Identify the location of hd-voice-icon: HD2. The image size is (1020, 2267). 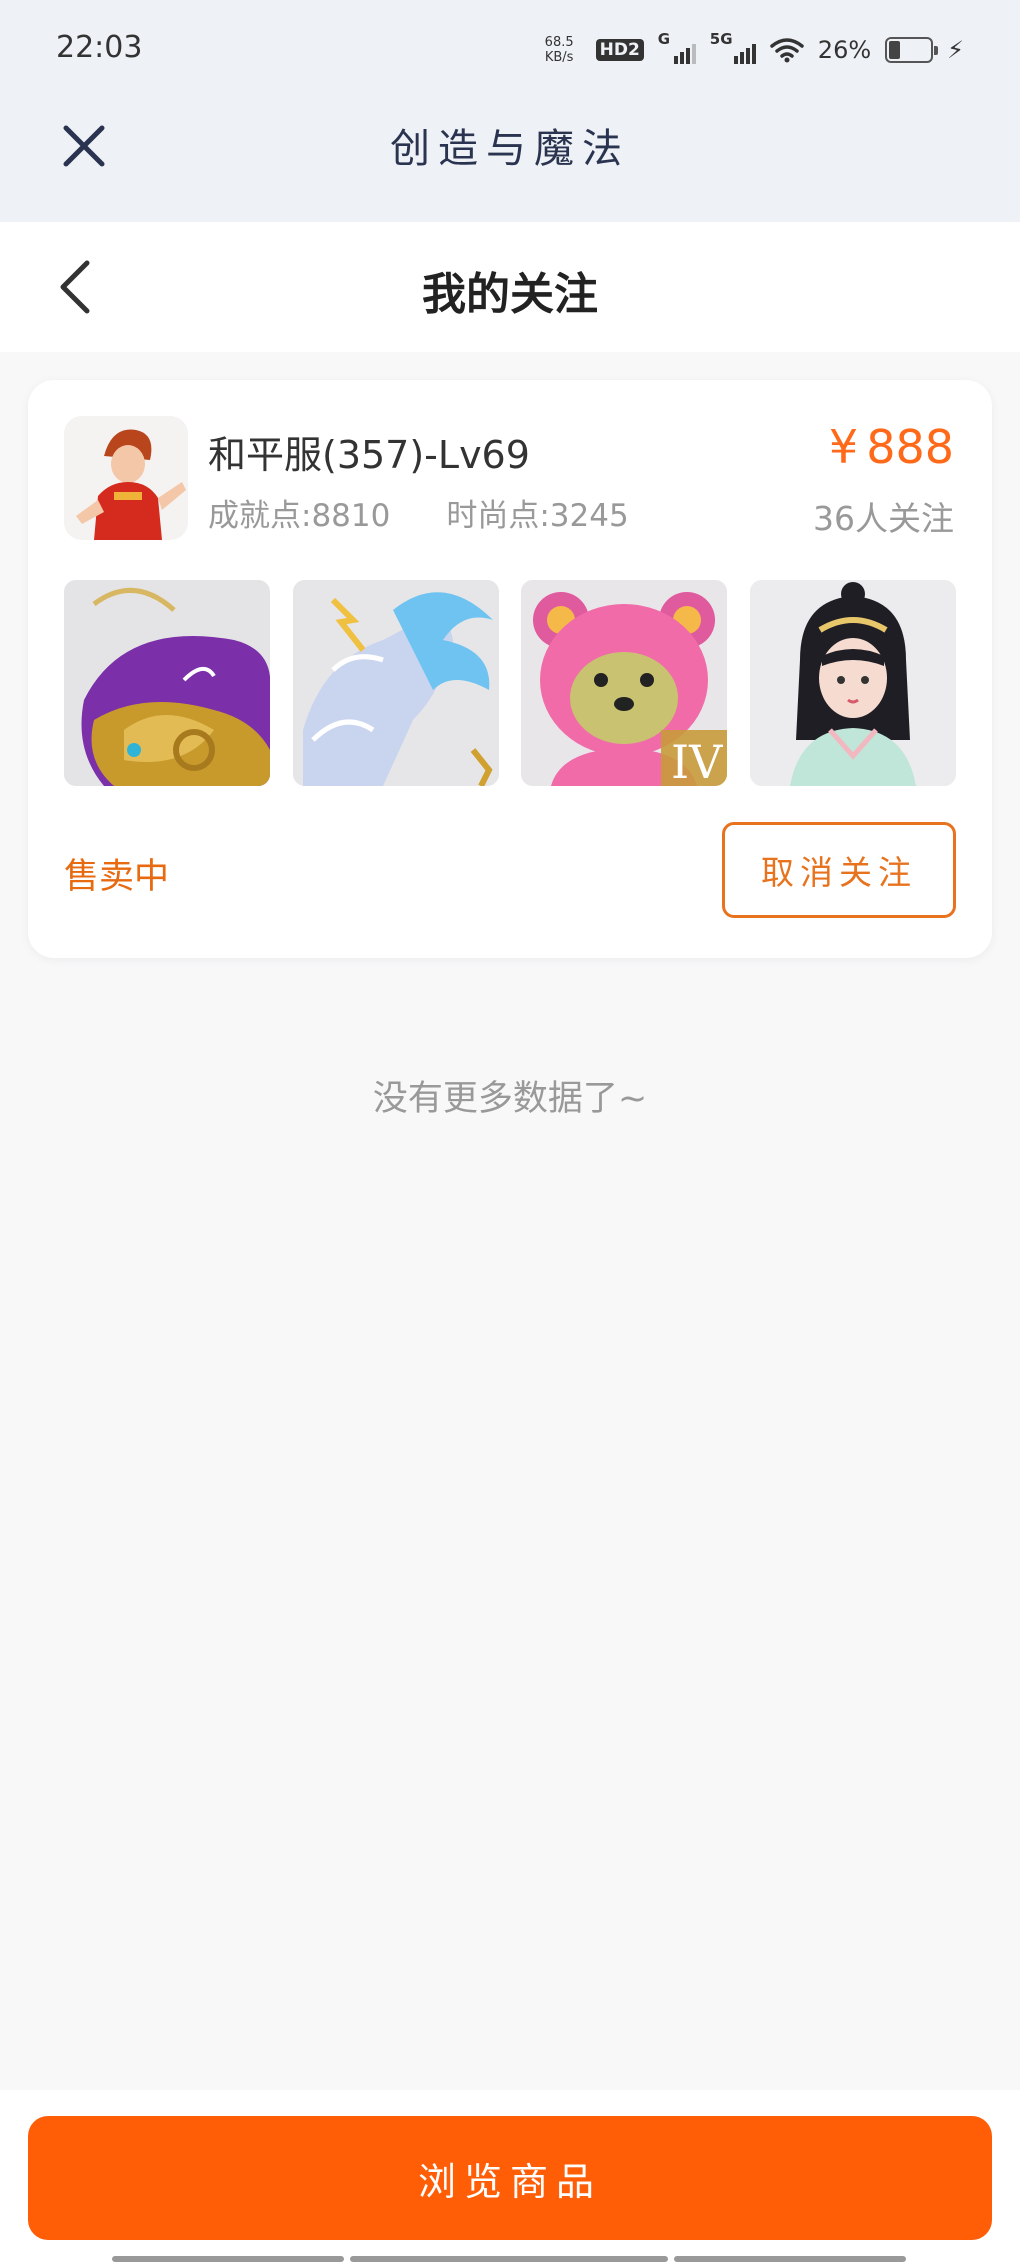
(619, 50).